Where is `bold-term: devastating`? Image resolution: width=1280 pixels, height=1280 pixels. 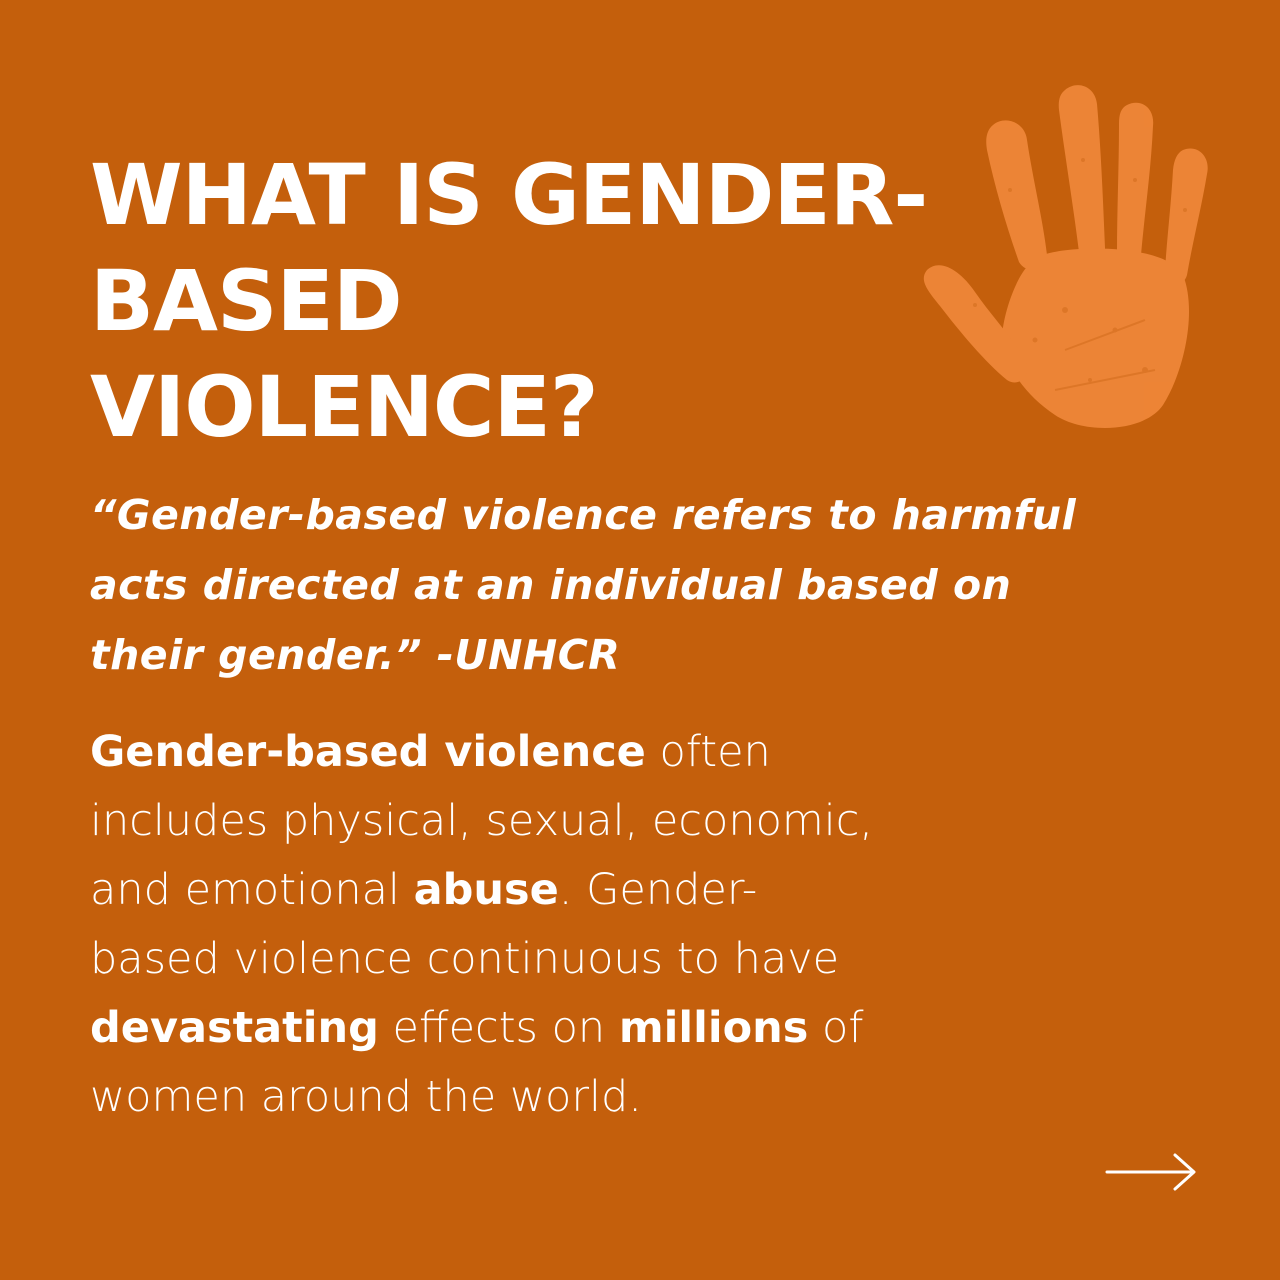 bold-term: devastating is located at coordinates (234, 1028).